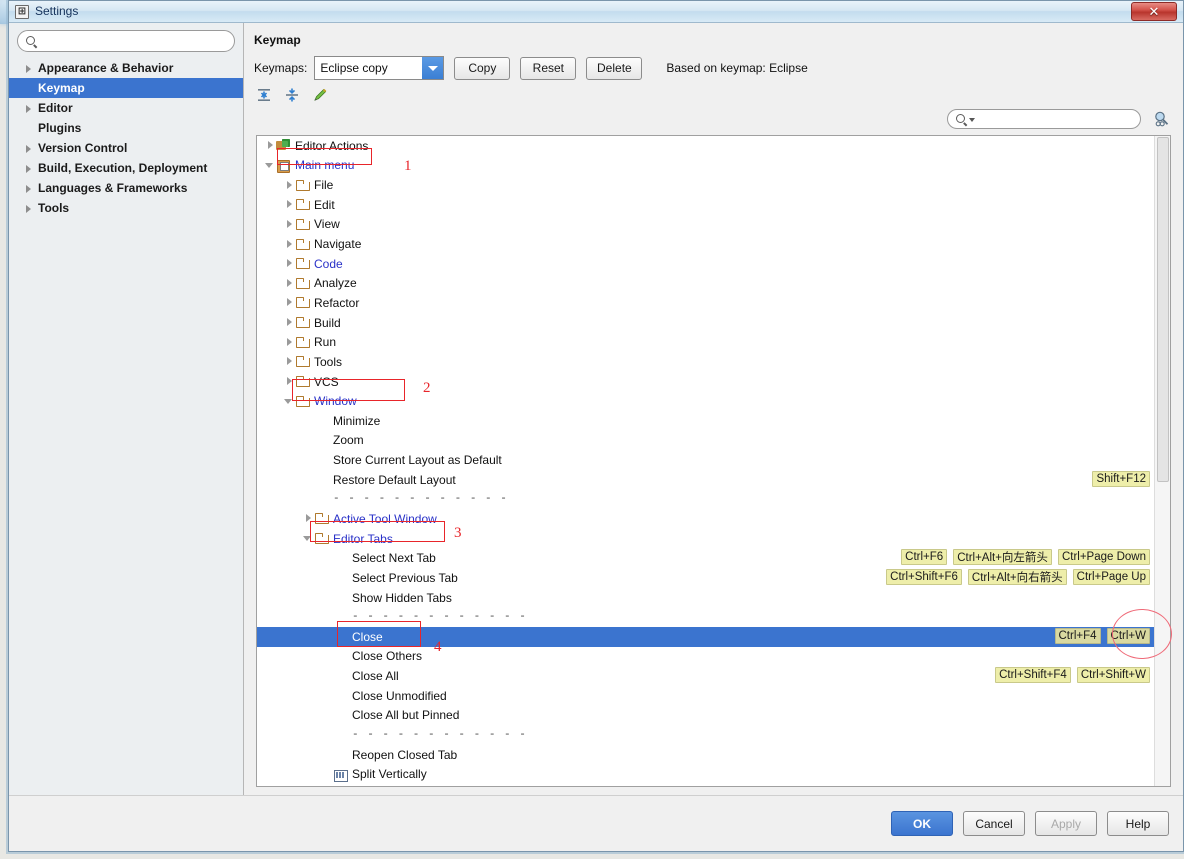  Describe the element at coordinates (1138, 823) in the screenshot. I see `help-button: Help` at that location.